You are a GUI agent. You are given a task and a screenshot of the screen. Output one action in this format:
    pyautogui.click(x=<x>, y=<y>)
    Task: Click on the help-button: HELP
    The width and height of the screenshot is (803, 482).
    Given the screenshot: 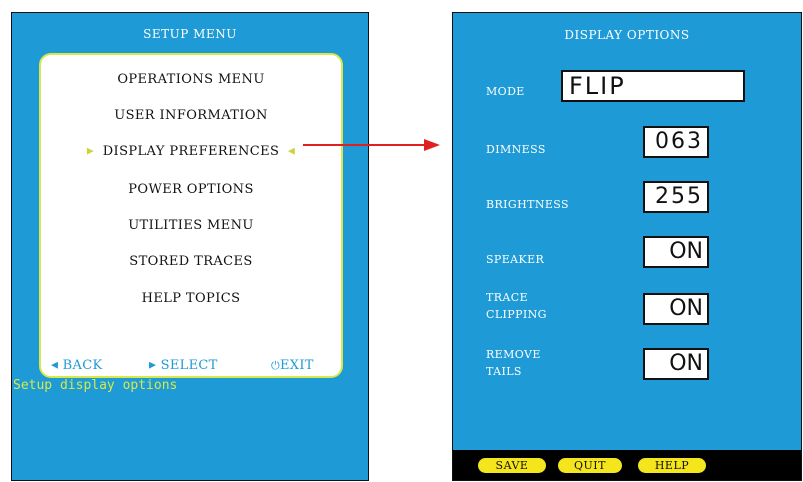 What is the action you would take?
    pyautogui.click(x=672, y=465)
    